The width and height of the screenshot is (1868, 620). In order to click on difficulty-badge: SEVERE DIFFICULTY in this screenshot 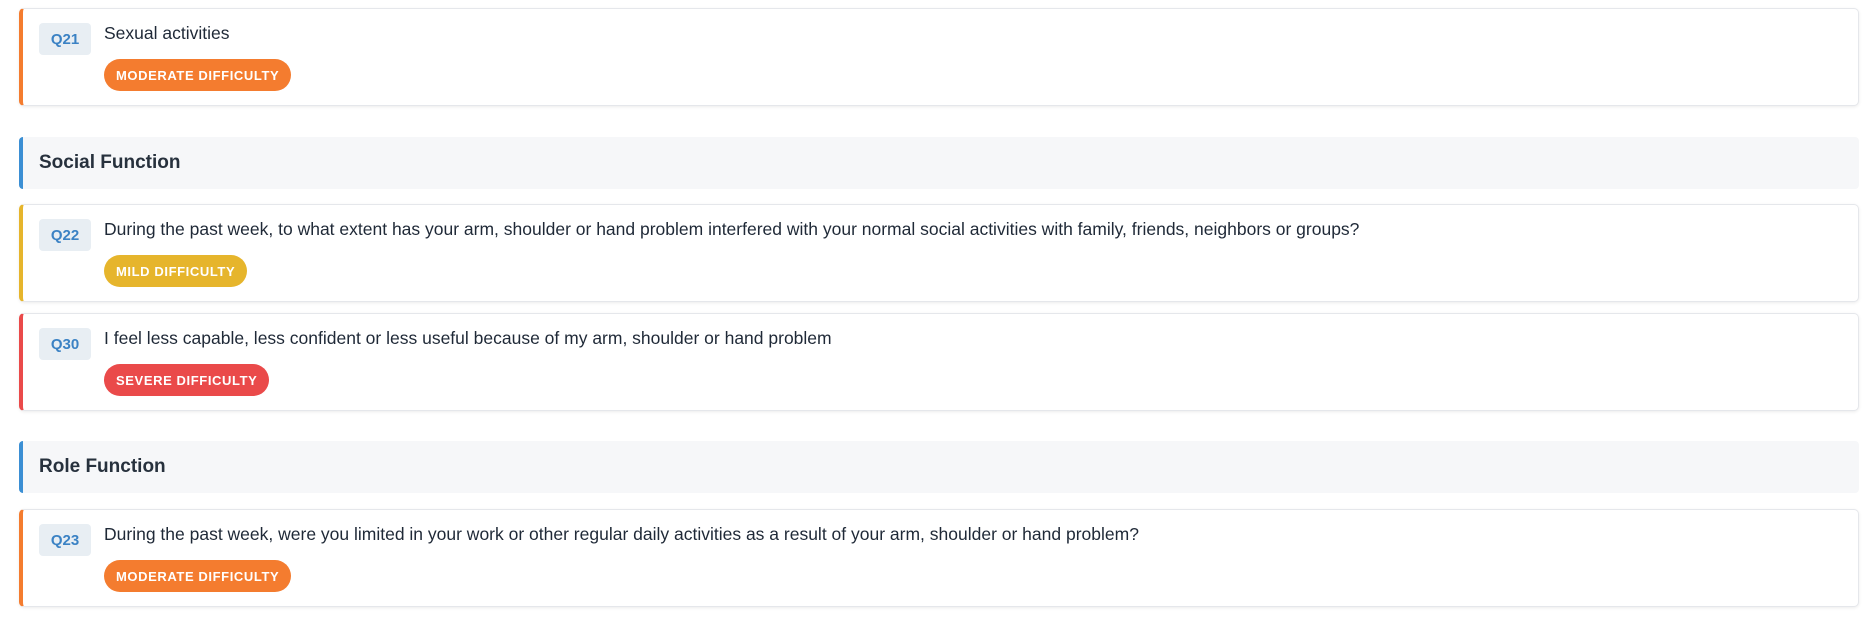, I will do `click(187, 380)`.